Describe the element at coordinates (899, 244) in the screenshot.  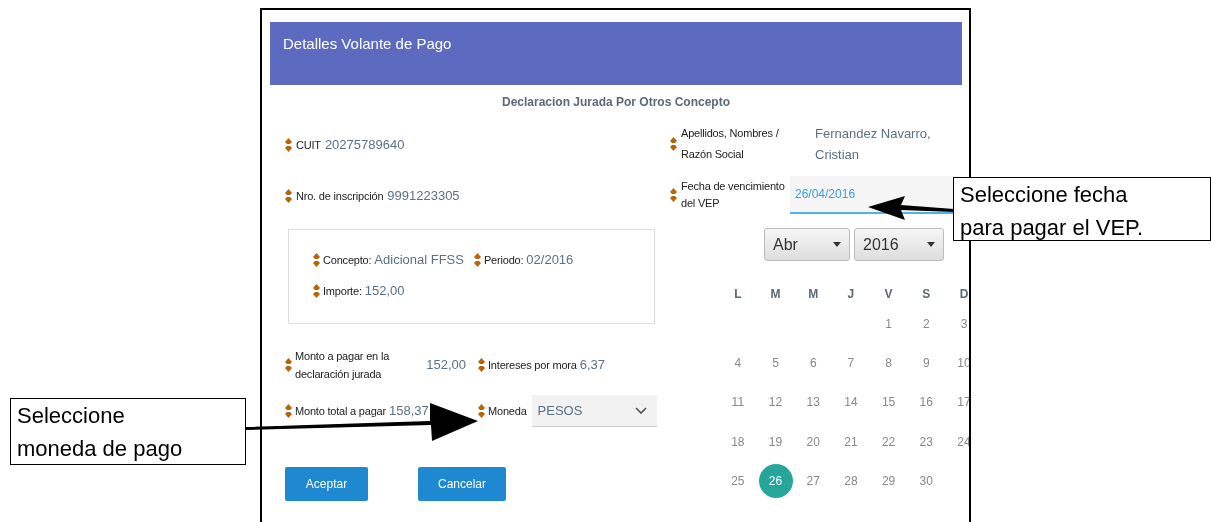
I see `year-select: 2016` at that location.